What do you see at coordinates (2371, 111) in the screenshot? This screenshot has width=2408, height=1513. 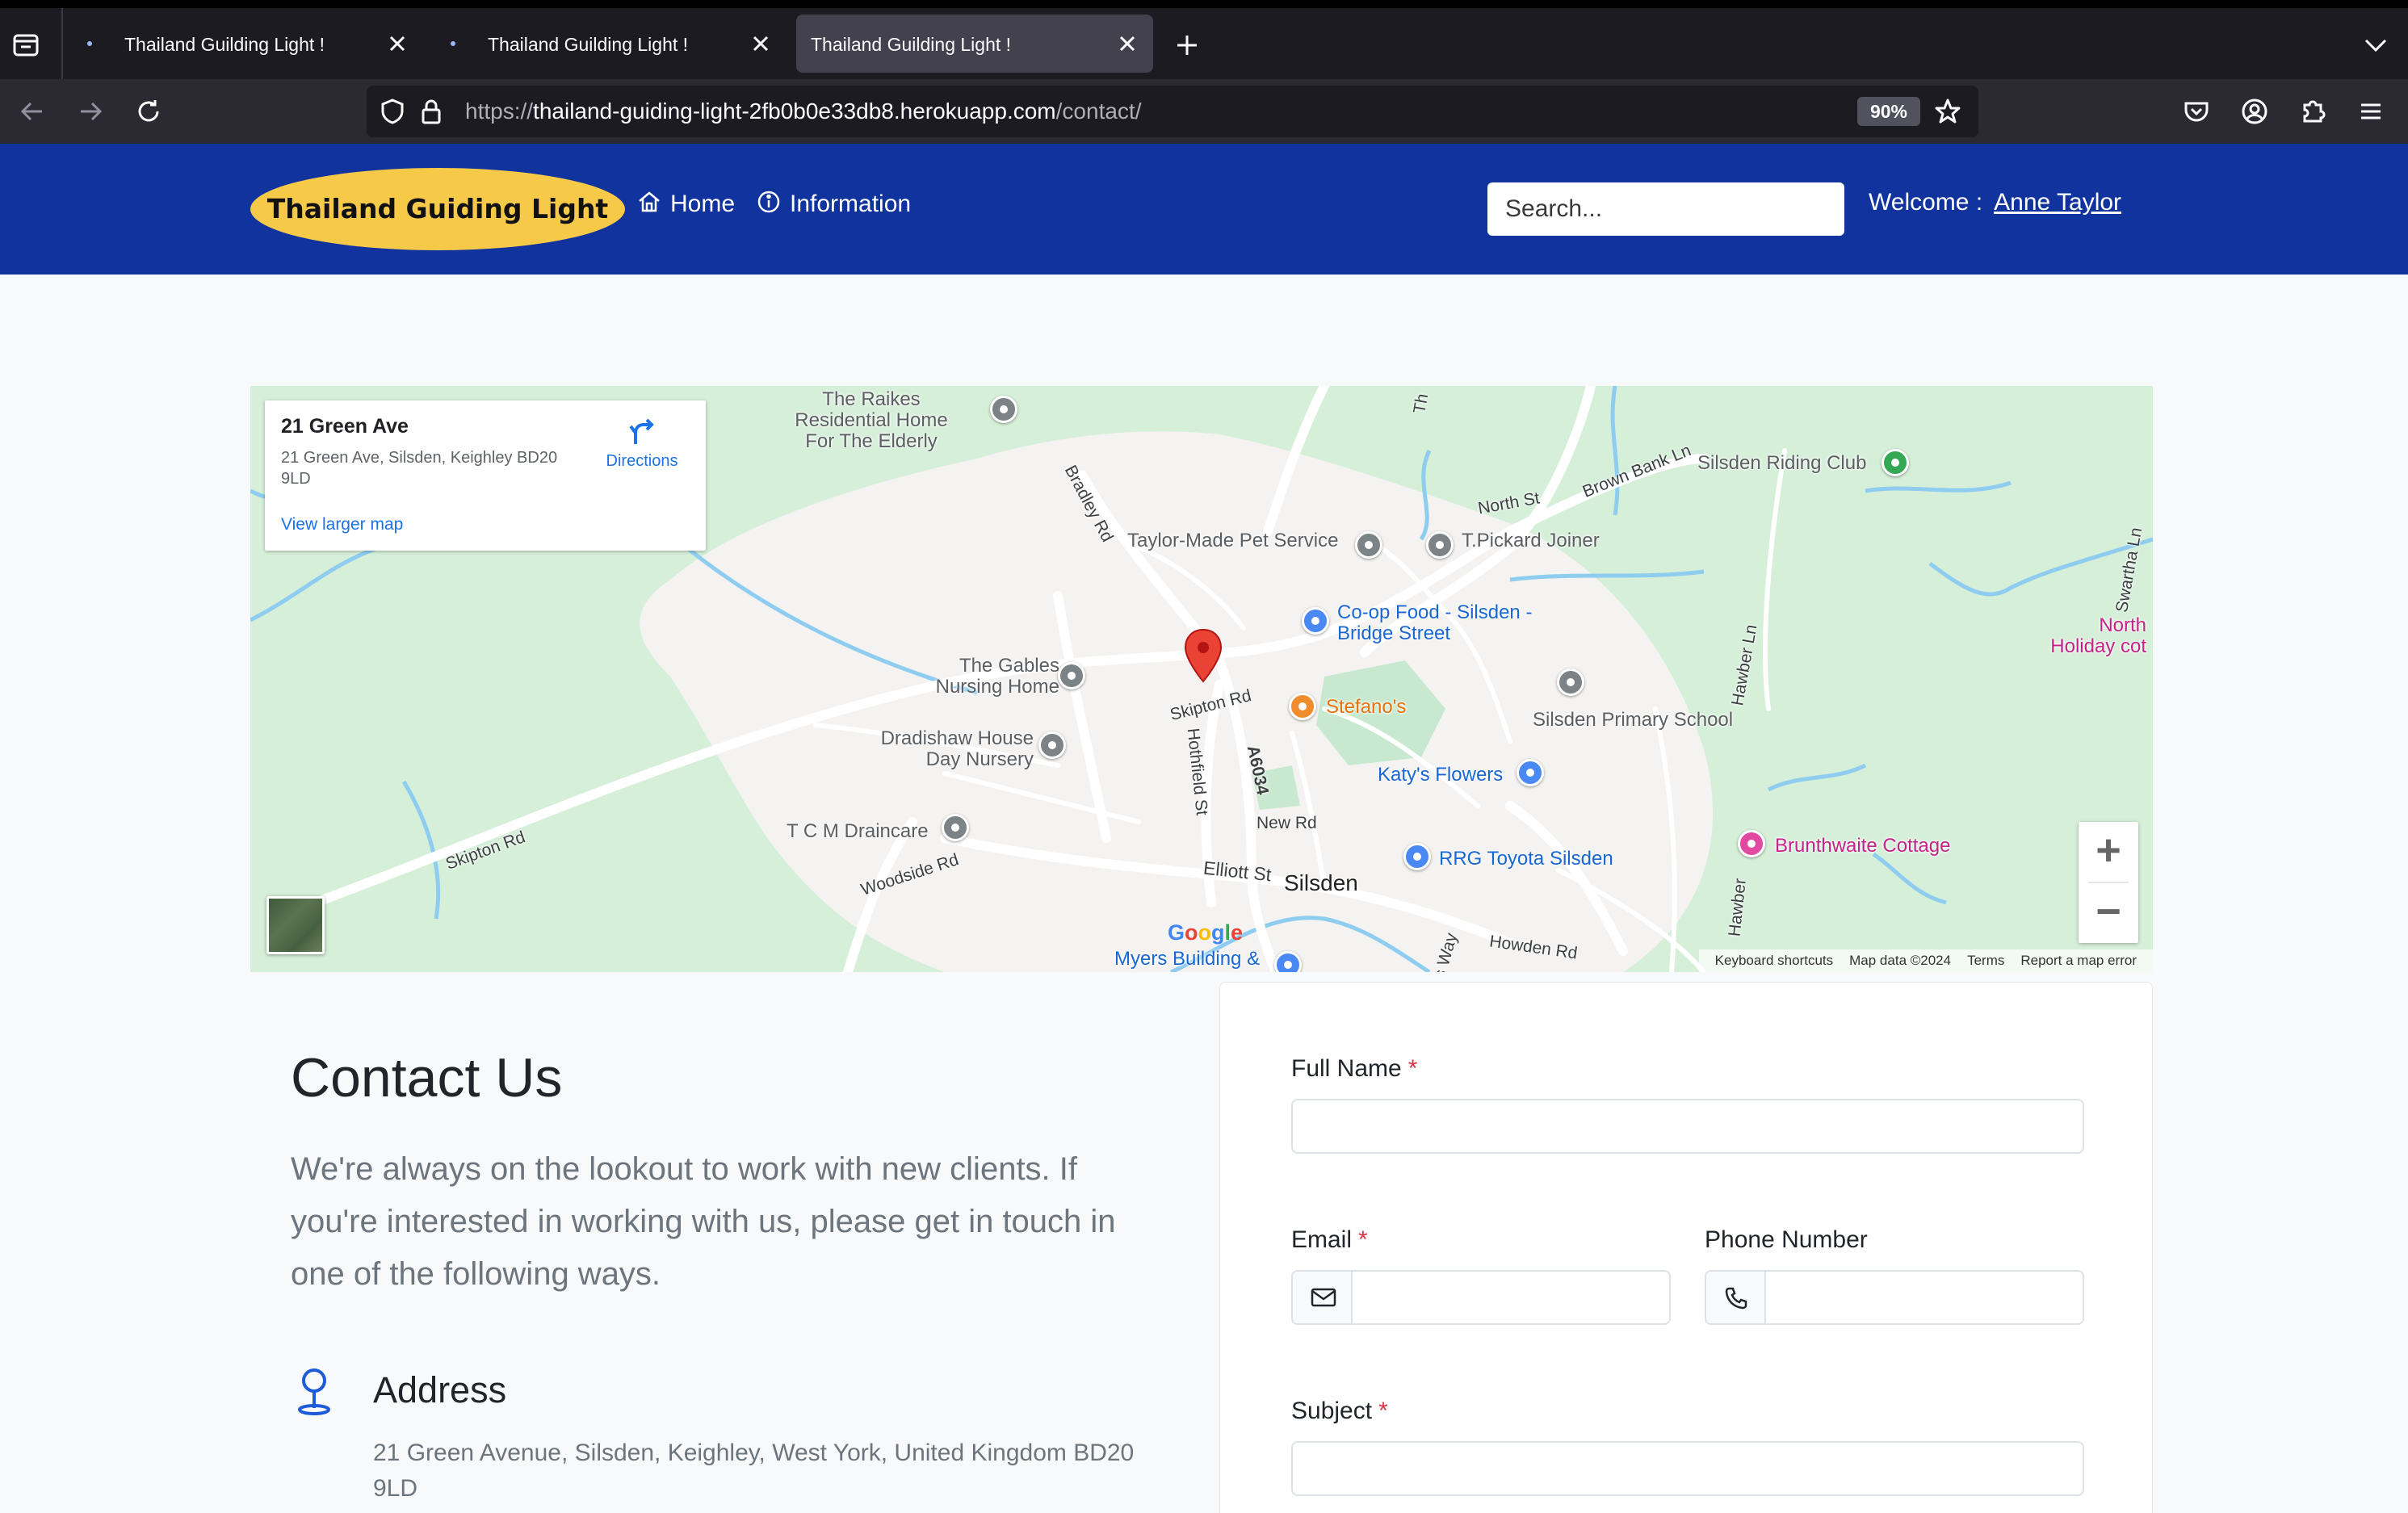 I see `menu-hamburger-icon` at bounding box center [2371, 111].